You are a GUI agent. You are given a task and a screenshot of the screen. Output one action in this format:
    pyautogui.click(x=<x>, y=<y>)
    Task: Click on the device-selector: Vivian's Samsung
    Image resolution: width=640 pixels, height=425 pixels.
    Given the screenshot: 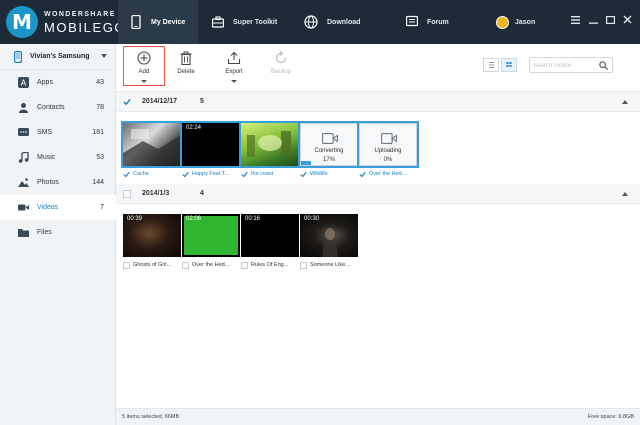 What is the action you would take?
    pyautogui.click(x=57, y=57)
    